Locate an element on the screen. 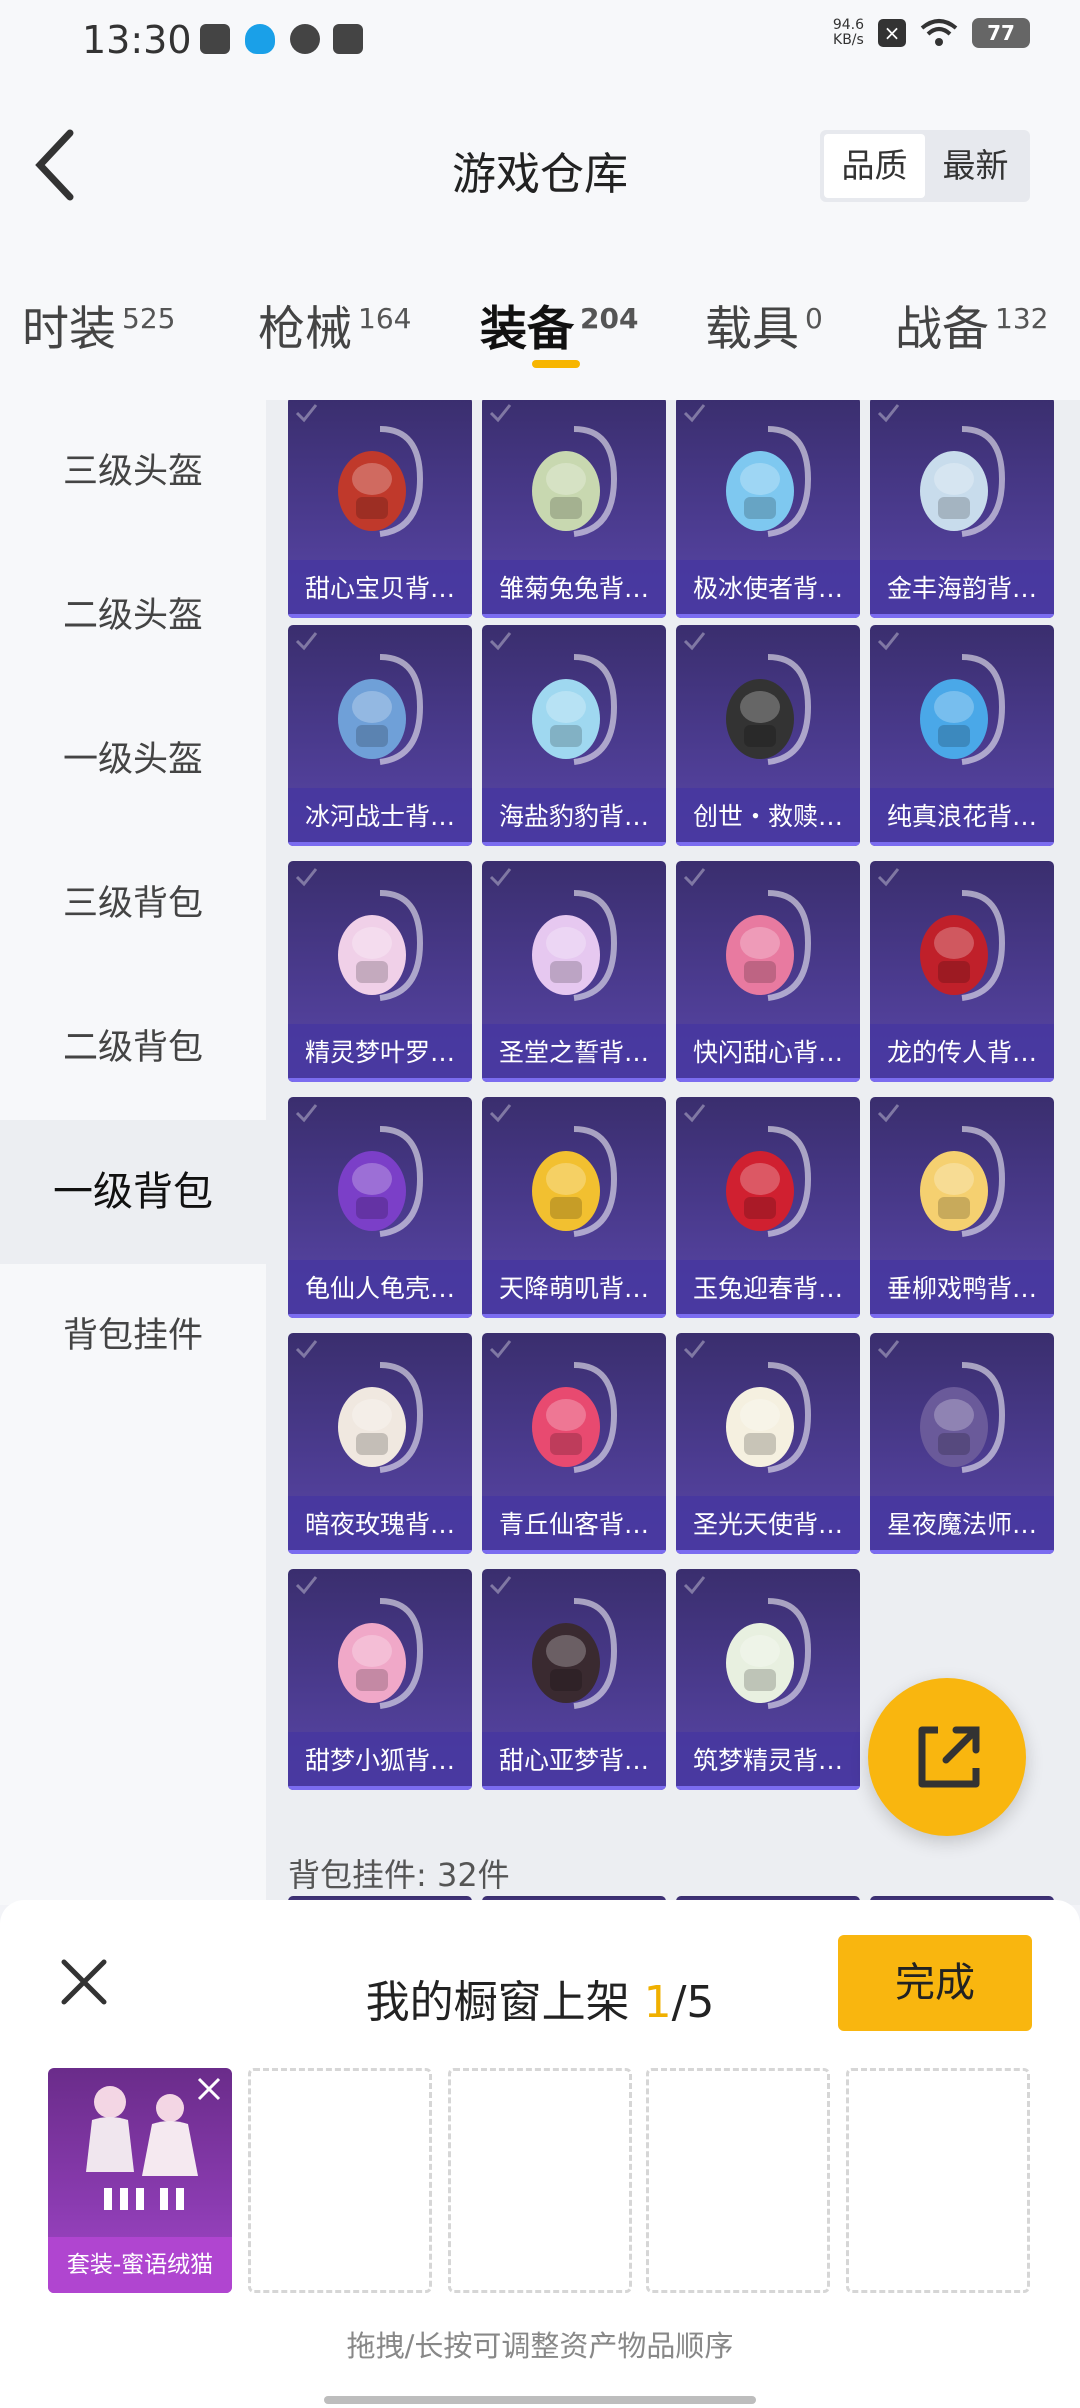  tab-battle-prep: 战备 132 is located at coordinates (971, 324).